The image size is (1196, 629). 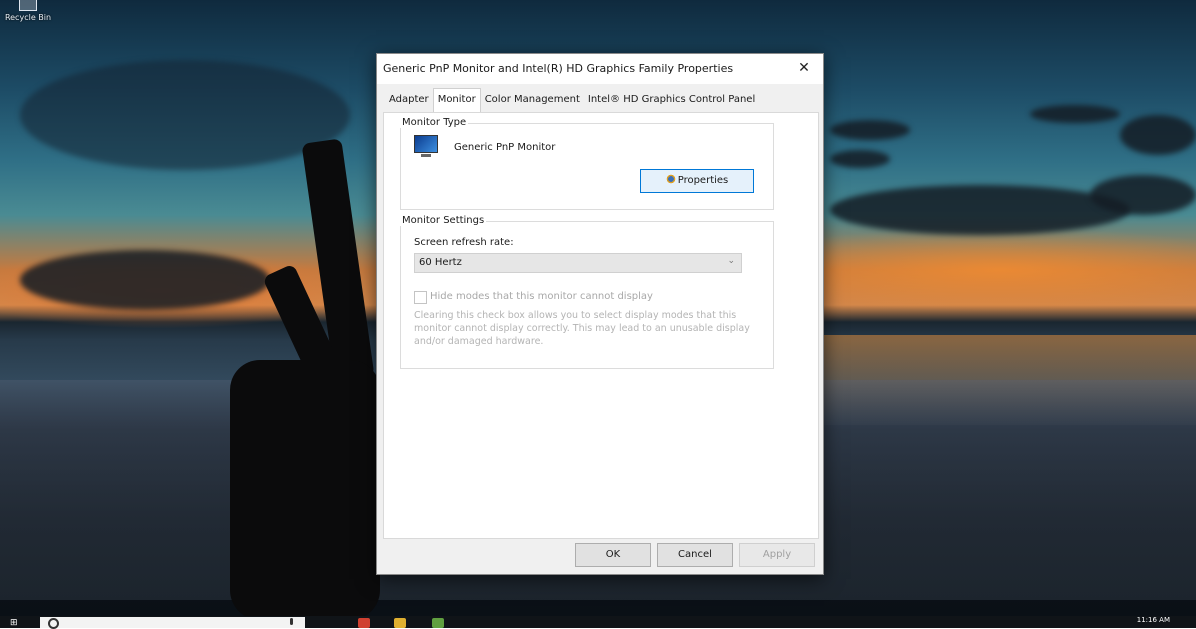 What do you see at coordinates (613, 555) in the screenshot?
I see `ok-button: OK` at bounding box center [613, 555].